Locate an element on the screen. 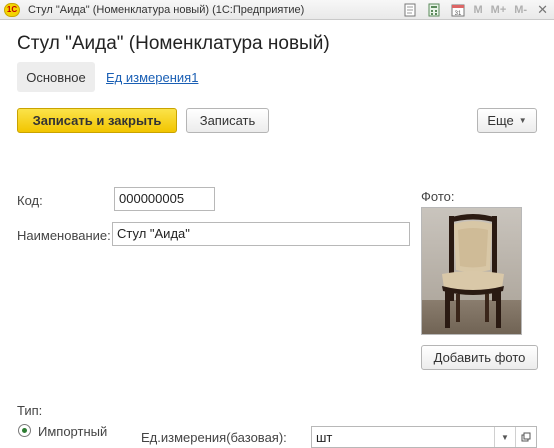 Image resolution: width=554 pixels, height=448 pixels. memory-m-button: M is located at coordinates (478, 10).